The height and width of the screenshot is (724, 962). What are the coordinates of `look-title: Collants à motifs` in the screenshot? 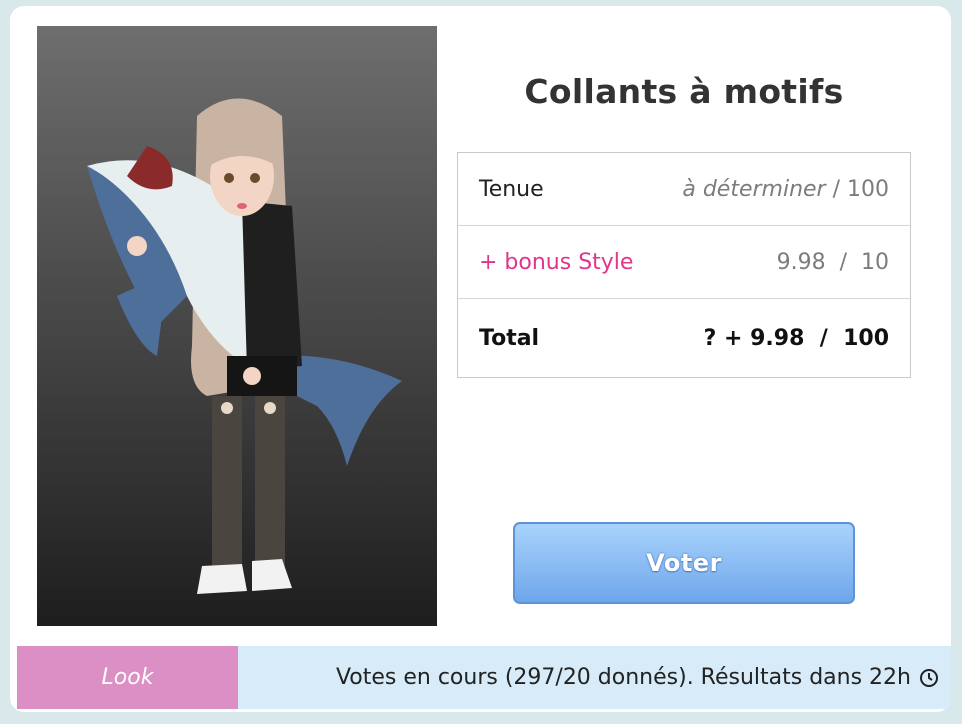 It's located at (684, 91).